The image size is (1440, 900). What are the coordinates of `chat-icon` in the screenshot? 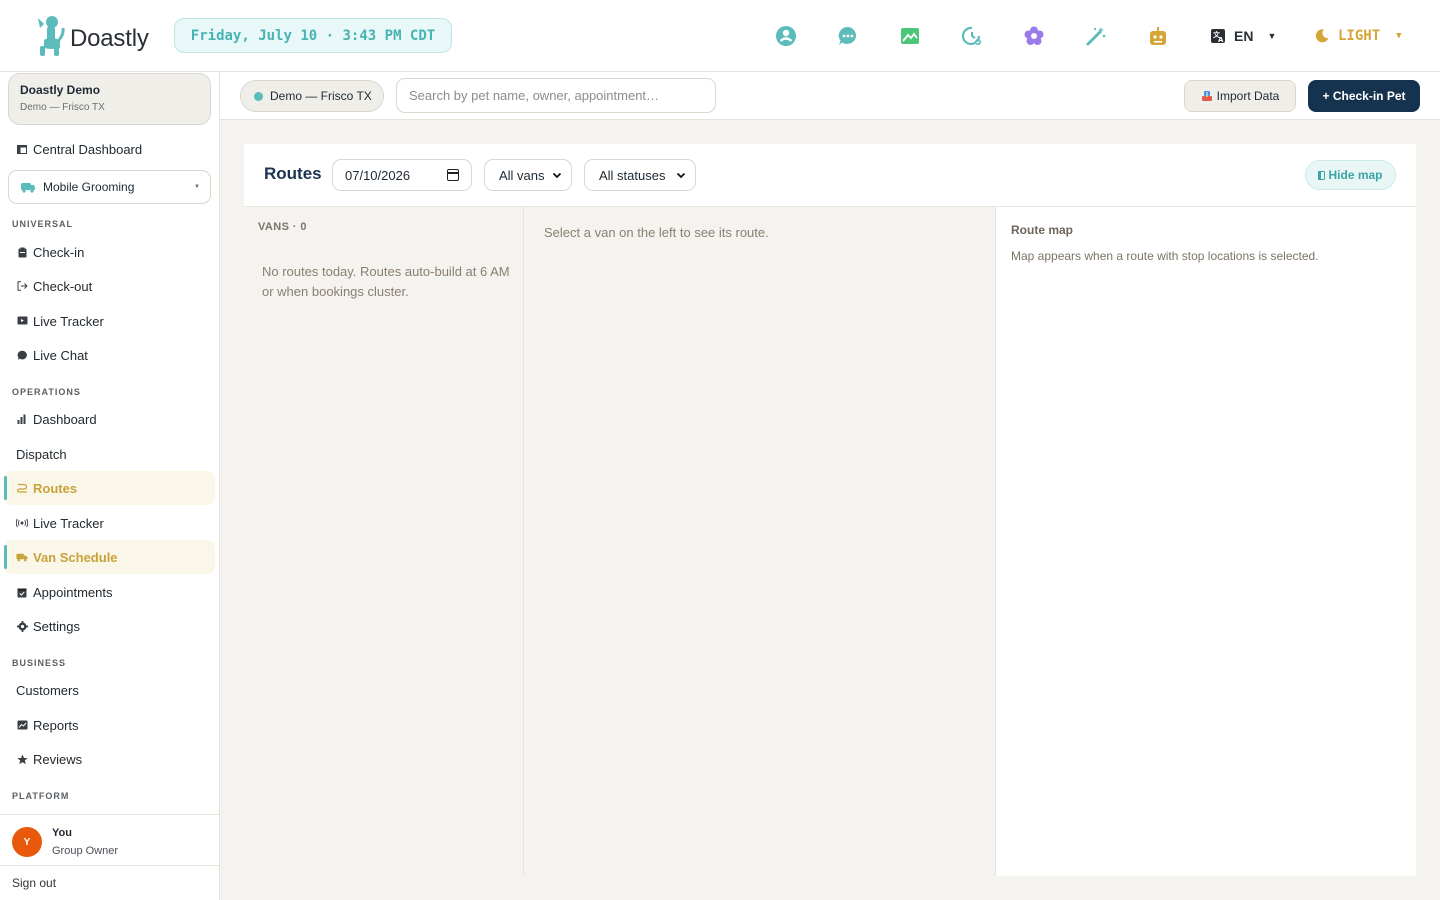 It's located at (848, 36).